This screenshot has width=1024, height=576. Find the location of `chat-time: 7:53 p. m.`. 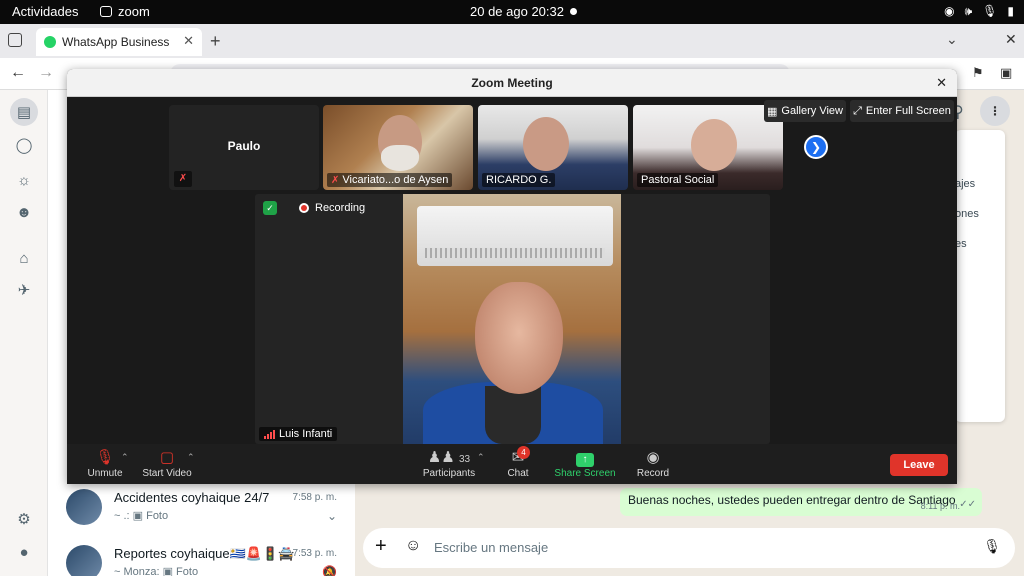

chat-time: 7:53 p. m. is located at coordinates (314, 553).